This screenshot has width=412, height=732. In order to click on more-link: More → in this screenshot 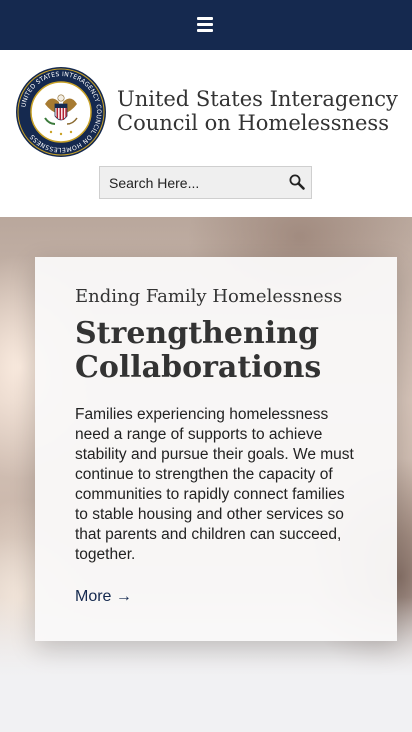, I will do `click(103, 597)`.